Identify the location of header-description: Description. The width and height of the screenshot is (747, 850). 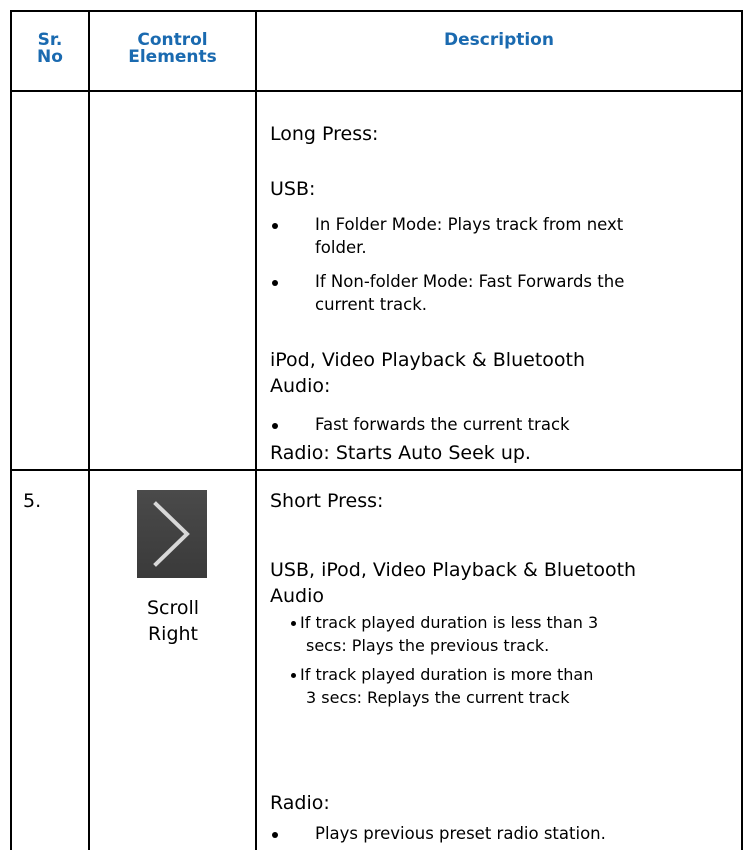
(499, 40).